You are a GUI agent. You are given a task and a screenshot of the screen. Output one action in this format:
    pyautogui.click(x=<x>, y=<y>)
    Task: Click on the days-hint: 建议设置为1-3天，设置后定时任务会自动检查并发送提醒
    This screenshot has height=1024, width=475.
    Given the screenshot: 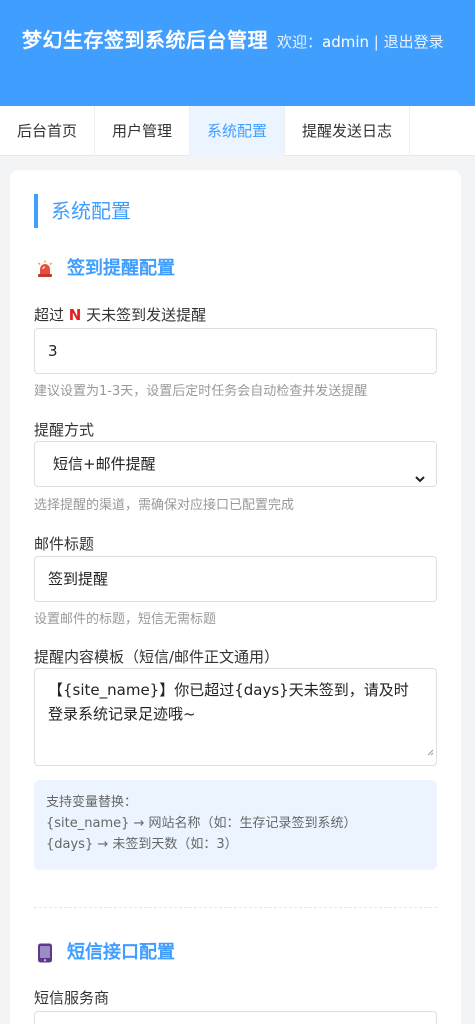 What is the action you would take?
    pyautogui.click(x=201, y=391)
    